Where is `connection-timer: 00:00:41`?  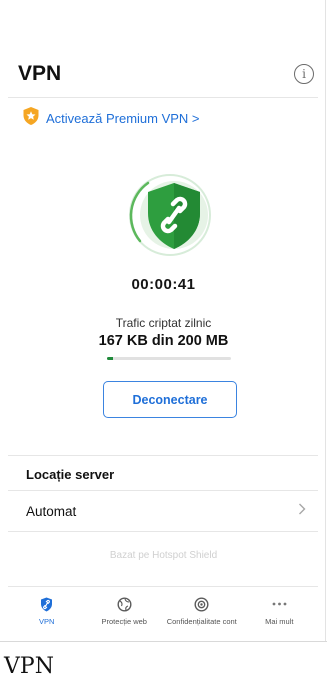
connection-timer: 00:00:41 is located at coordinates (163, 284).